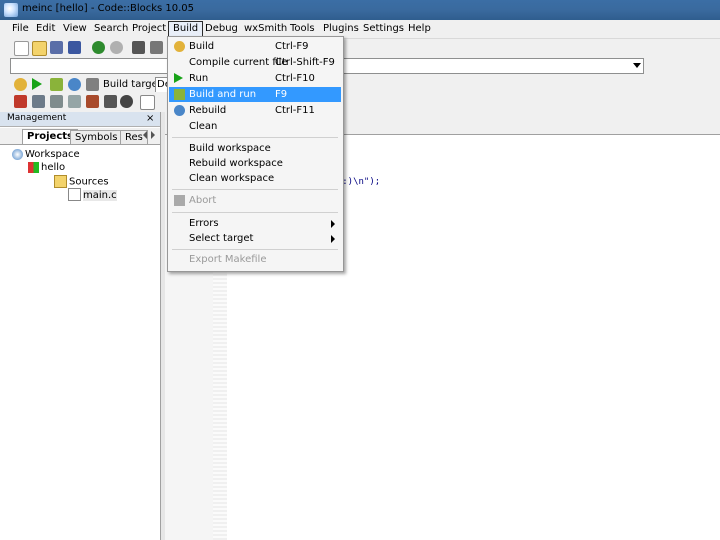 Image resolution: width=720 pixels, height=540 pixels. What do you see at coordinates (238, 62) in the screenshot?
I see `menu-item-label: Compile current file` at bounding box center [238, 62].